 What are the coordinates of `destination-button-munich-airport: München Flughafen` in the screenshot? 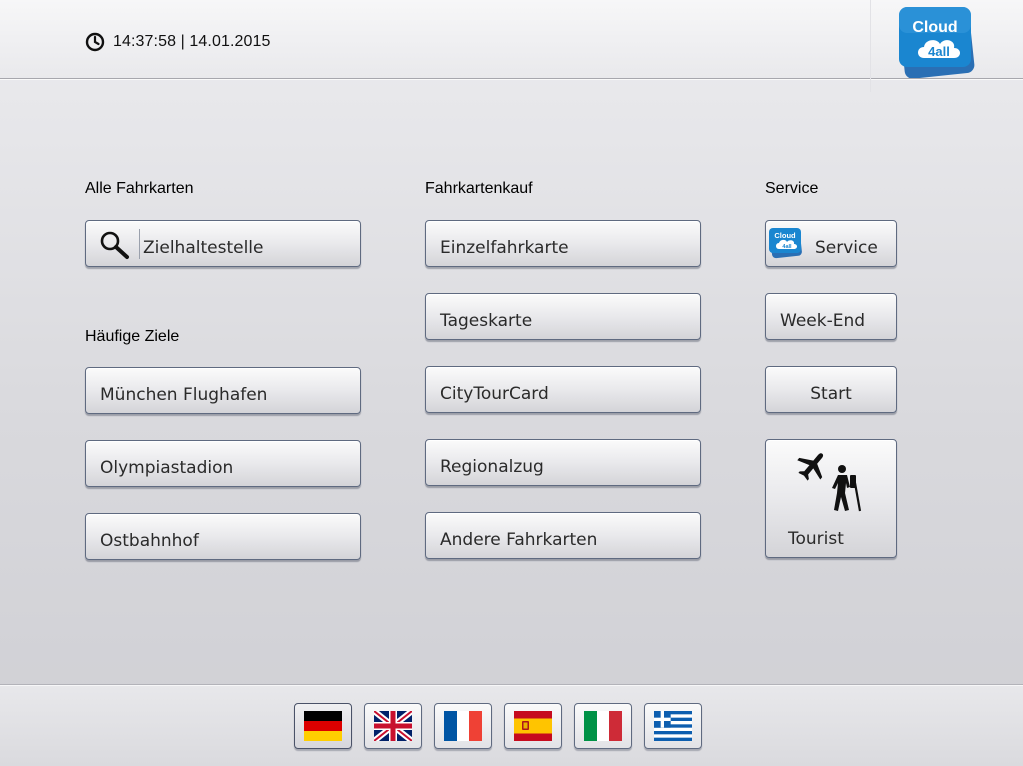 It's located at (223, 390).